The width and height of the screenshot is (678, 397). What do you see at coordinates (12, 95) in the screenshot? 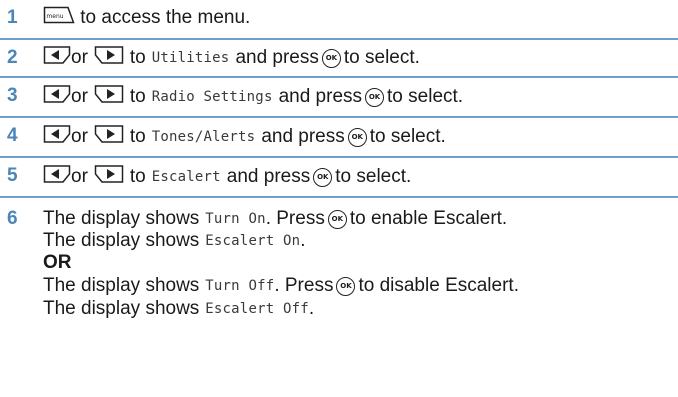
I see `step-number: 3` at bounding box center [12, 95].